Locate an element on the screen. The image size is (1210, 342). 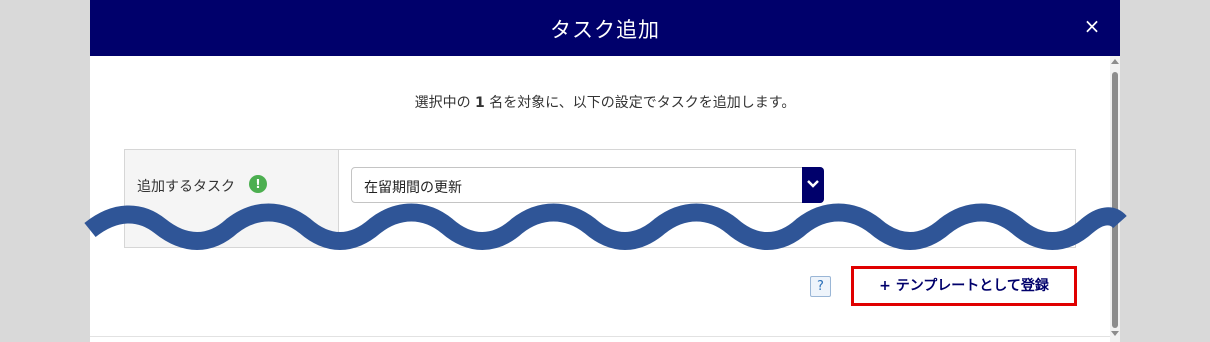
help-icon: ? is located at coordinates (820, 286).